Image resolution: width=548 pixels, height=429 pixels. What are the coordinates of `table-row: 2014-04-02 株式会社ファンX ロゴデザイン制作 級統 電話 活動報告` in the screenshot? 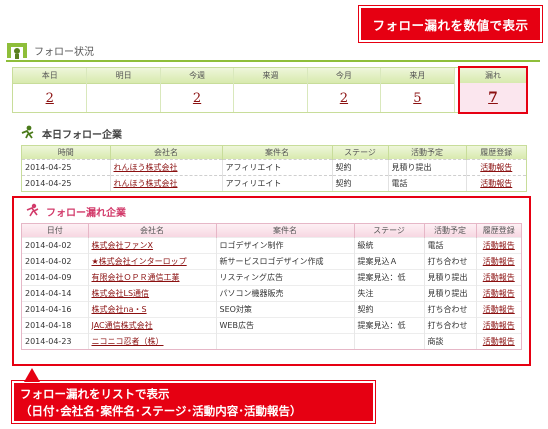 It's located at (271, 244).